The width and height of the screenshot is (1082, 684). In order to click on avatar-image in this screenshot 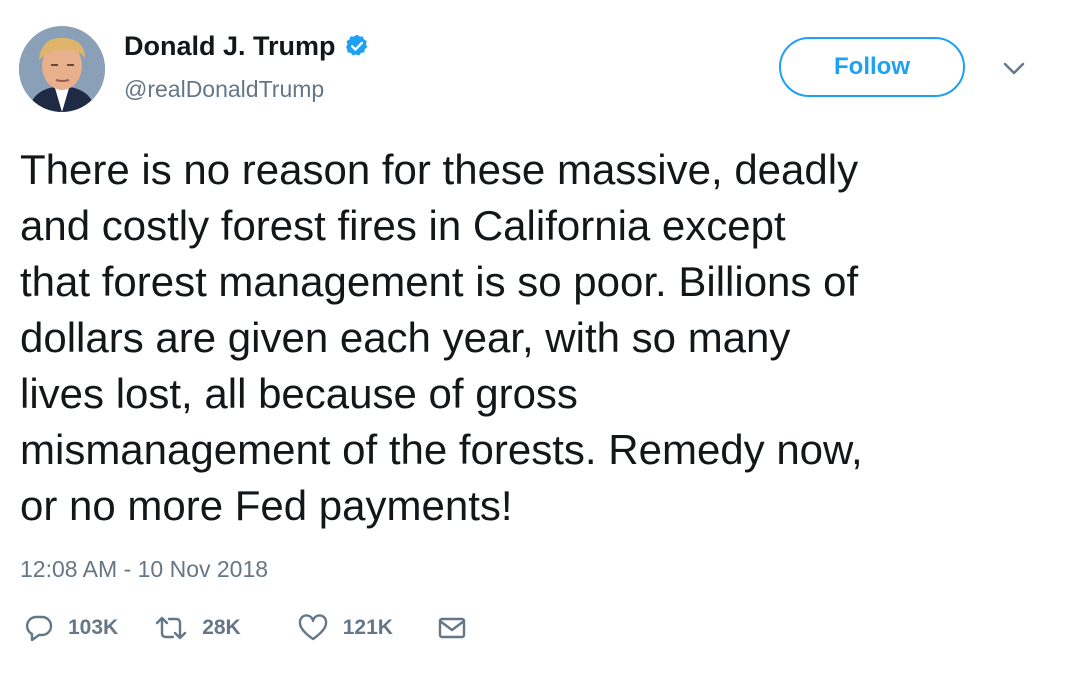, I will do `click(62, 69)`.